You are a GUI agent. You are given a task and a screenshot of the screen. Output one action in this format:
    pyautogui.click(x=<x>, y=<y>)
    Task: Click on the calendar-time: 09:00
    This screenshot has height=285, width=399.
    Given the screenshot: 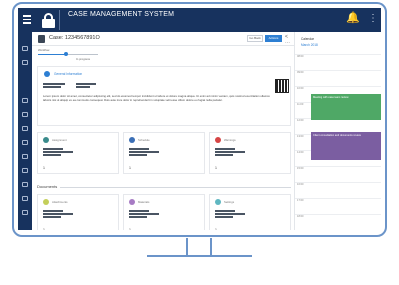 What is the action you would take?
    pyautogui.click(x=300, y=72)
    